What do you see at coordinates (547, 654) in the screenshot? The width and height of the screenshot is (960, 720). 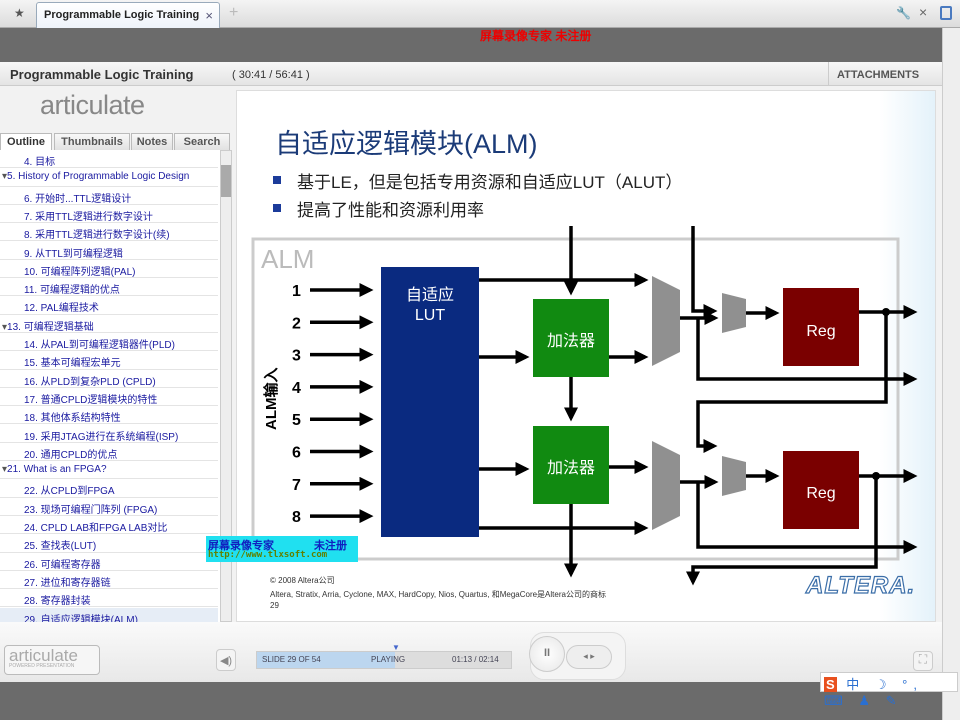 I see `pause-button: II` at bounding box center [547, 654].